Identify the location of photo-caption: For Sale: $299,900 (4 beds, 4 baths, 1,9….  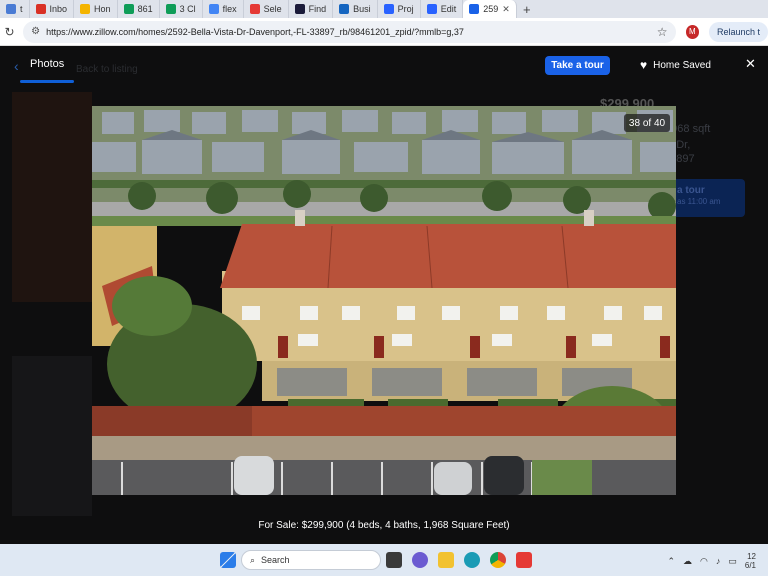
(384, 525).